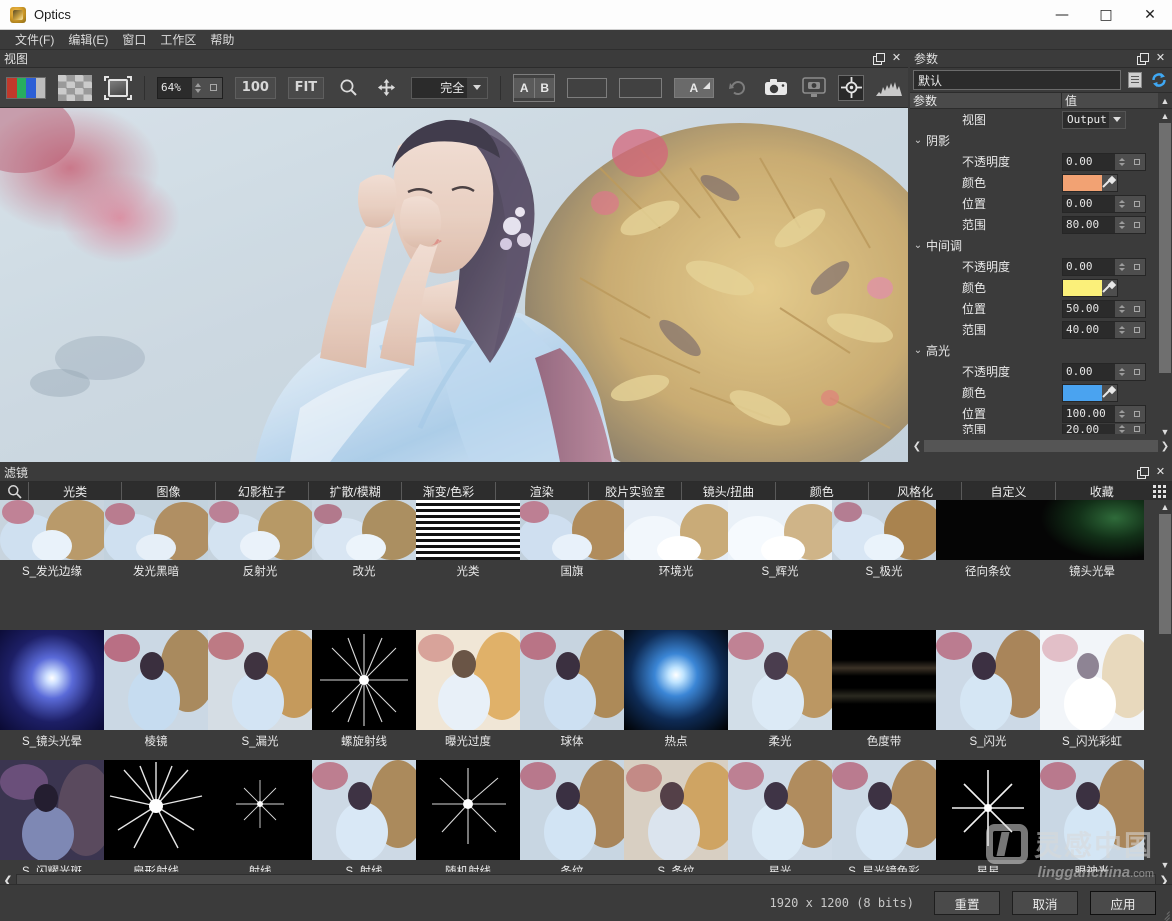  Describe the element at coordinates (1041, 429) in the screenshot. I see `param-row-highlight-range: 范围 20.00` at that location.